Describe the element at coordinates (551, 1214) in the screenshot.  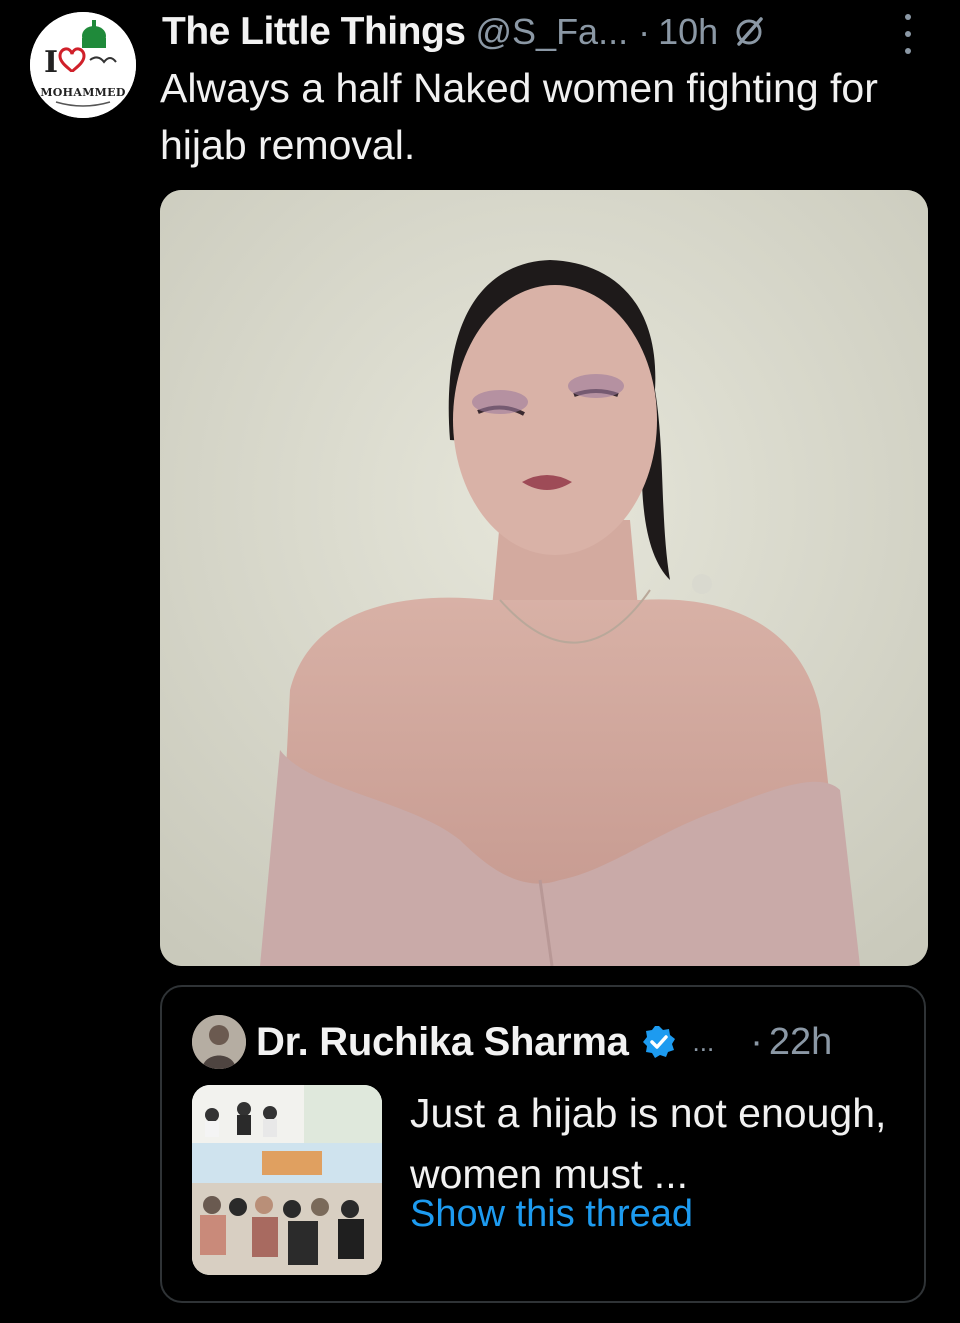
I see `show-thread-link: Show this thread` at that location.